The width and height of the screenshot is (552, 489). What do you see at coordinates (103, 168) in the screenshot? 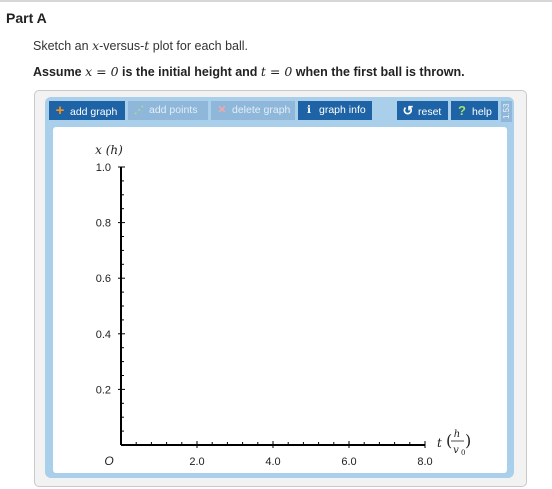
I see `y-tick-label: 1.0` at bounding box center [103, 168].